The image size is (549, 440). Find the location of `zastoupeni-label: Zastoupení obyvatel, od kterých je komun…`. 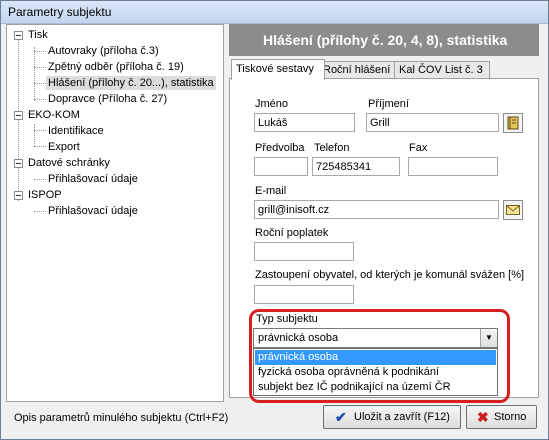

zastoupeni-label: Zastoupení obyvatel, od kterých je komun… is located at coordinates (390, 275).